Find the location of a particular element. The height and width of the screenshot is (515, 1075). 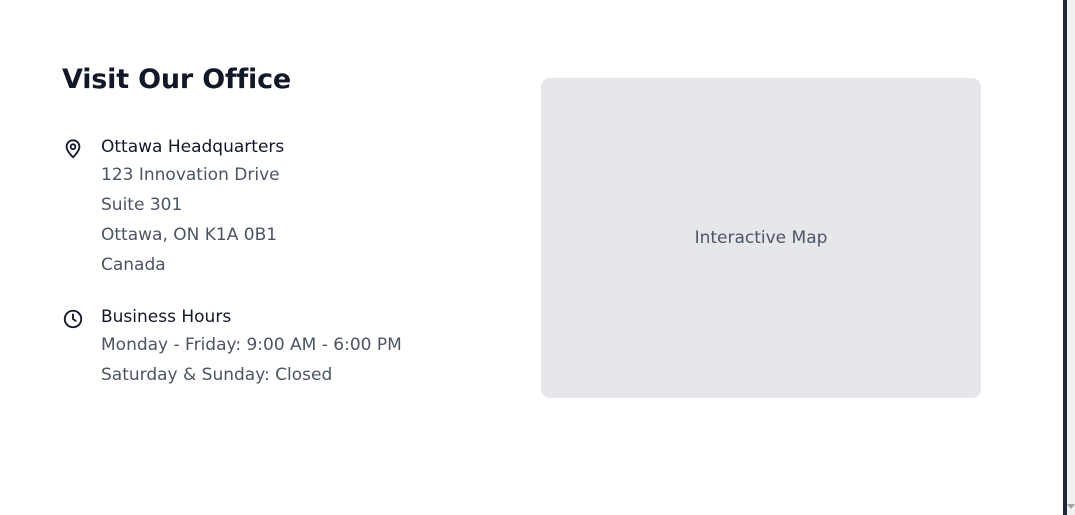

hours-line-weekend: Saturday & Sunday: Closed is located at coordinates (217, 375).